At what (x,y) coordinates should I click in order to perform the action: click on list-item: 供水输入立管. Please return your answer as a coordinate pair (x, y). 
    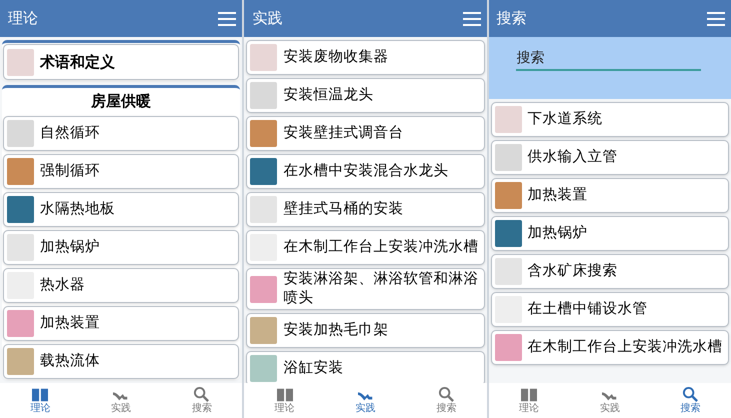
    Looking at the image, I should click on (609, 157).